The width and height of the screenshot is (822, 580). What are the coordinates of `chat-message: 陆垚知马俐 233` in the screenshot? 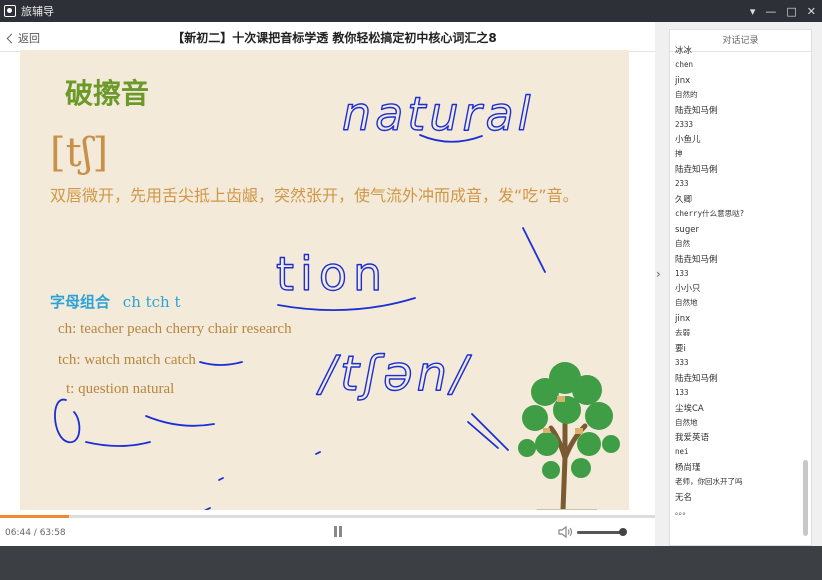 It's located at (737, 178).